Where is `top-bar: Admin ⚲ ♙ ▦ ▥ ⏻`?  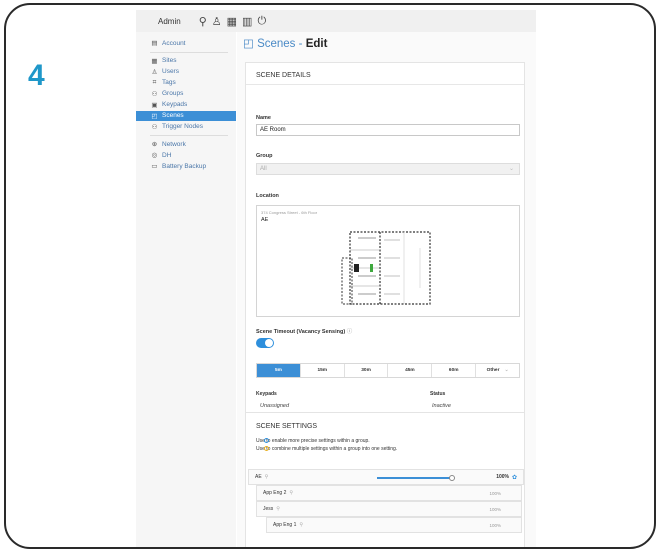
top-bar: Admin ⚲ ♙ ▦ ▥ ⏻ is located at coordinates (336, 21).